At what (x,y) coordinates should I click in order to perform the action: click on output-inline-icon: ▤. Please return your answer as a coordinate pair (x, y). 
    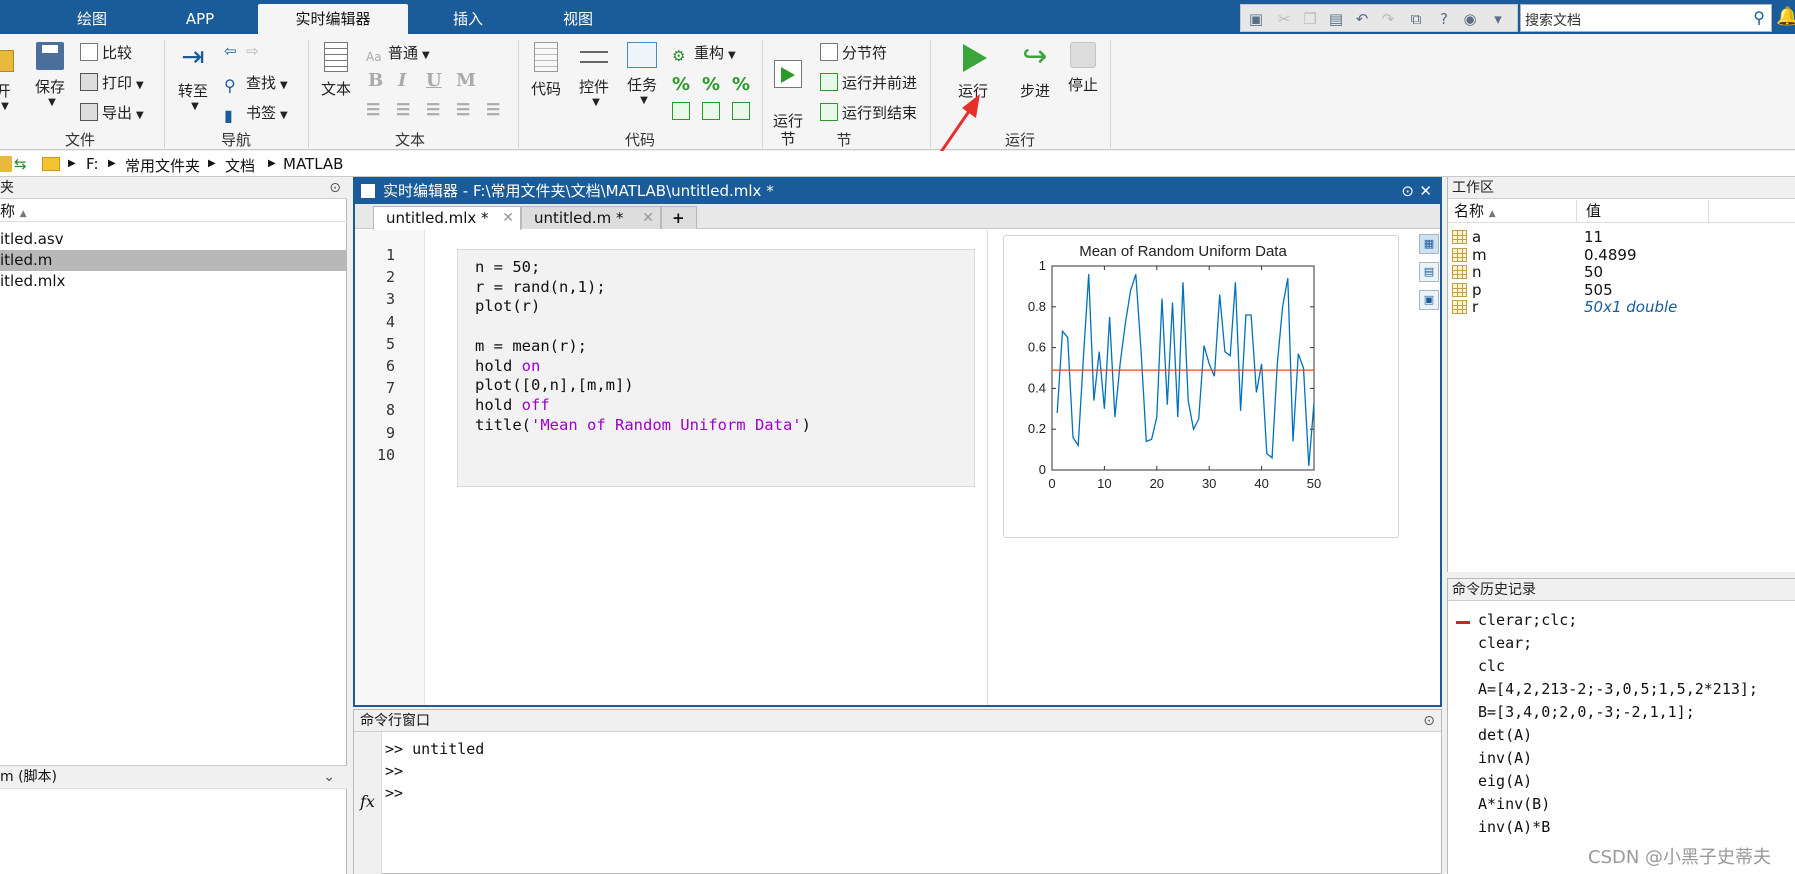
    Looking at the image, I should click on (1429, 272).